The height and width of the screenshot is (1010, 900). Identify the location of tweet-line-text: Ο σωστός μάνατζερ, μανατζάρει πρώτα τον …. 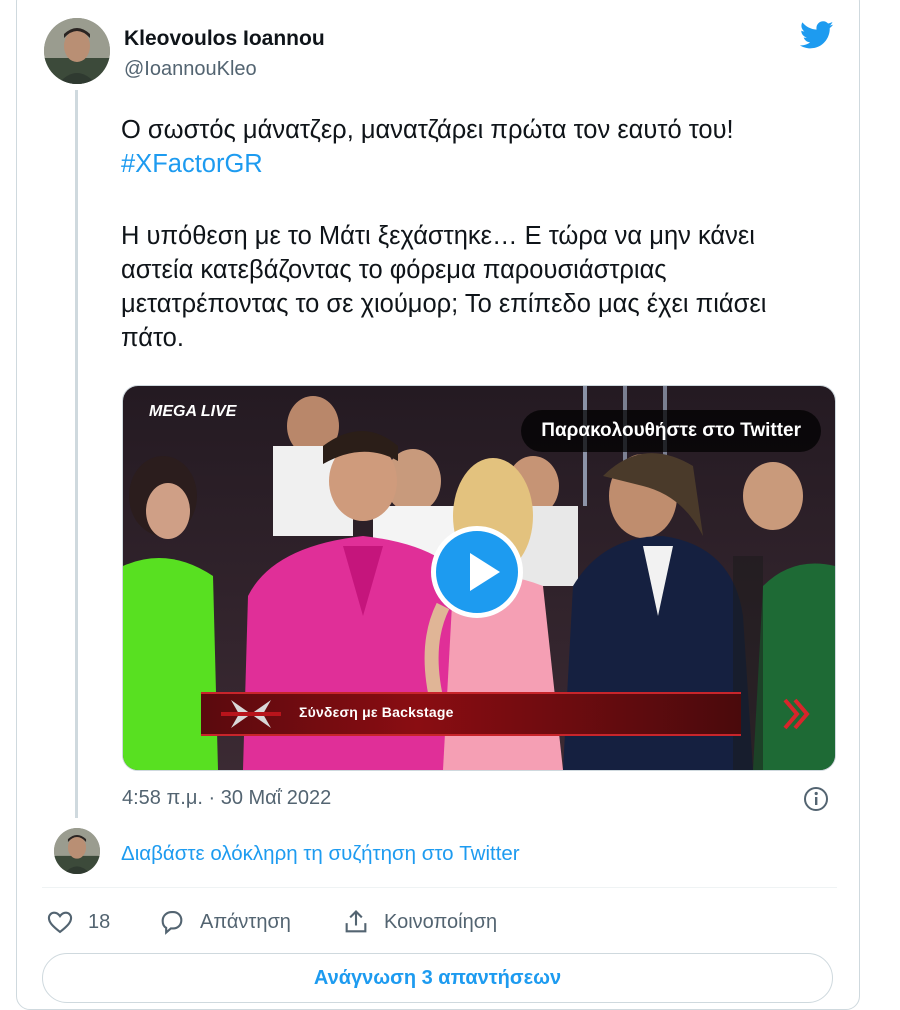
(427, 130).